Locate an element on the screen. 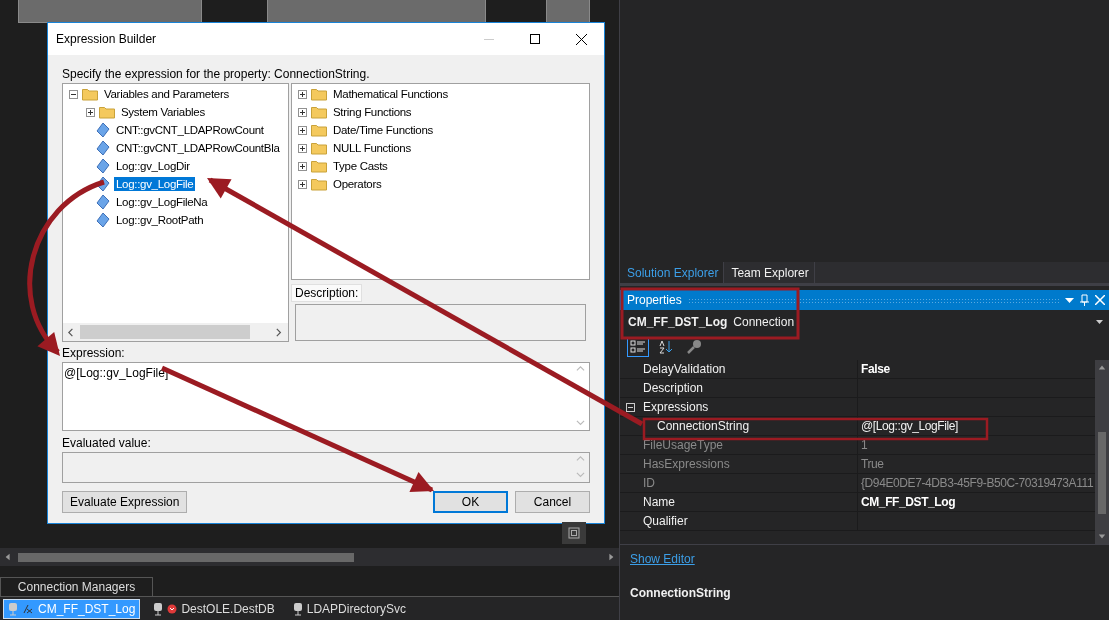 The width and height of the screenshot is (1109, 620). property-name: Description is located at coordinates (749, 388).